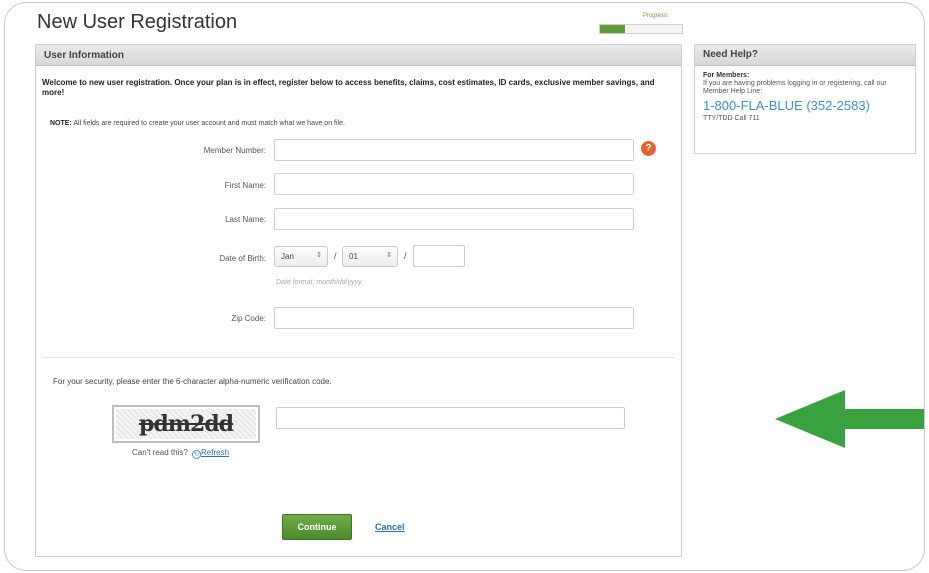  Describe the element at coordinates (197, 454) in the screenshot. I see `refresh-icon: ↻` at that location.